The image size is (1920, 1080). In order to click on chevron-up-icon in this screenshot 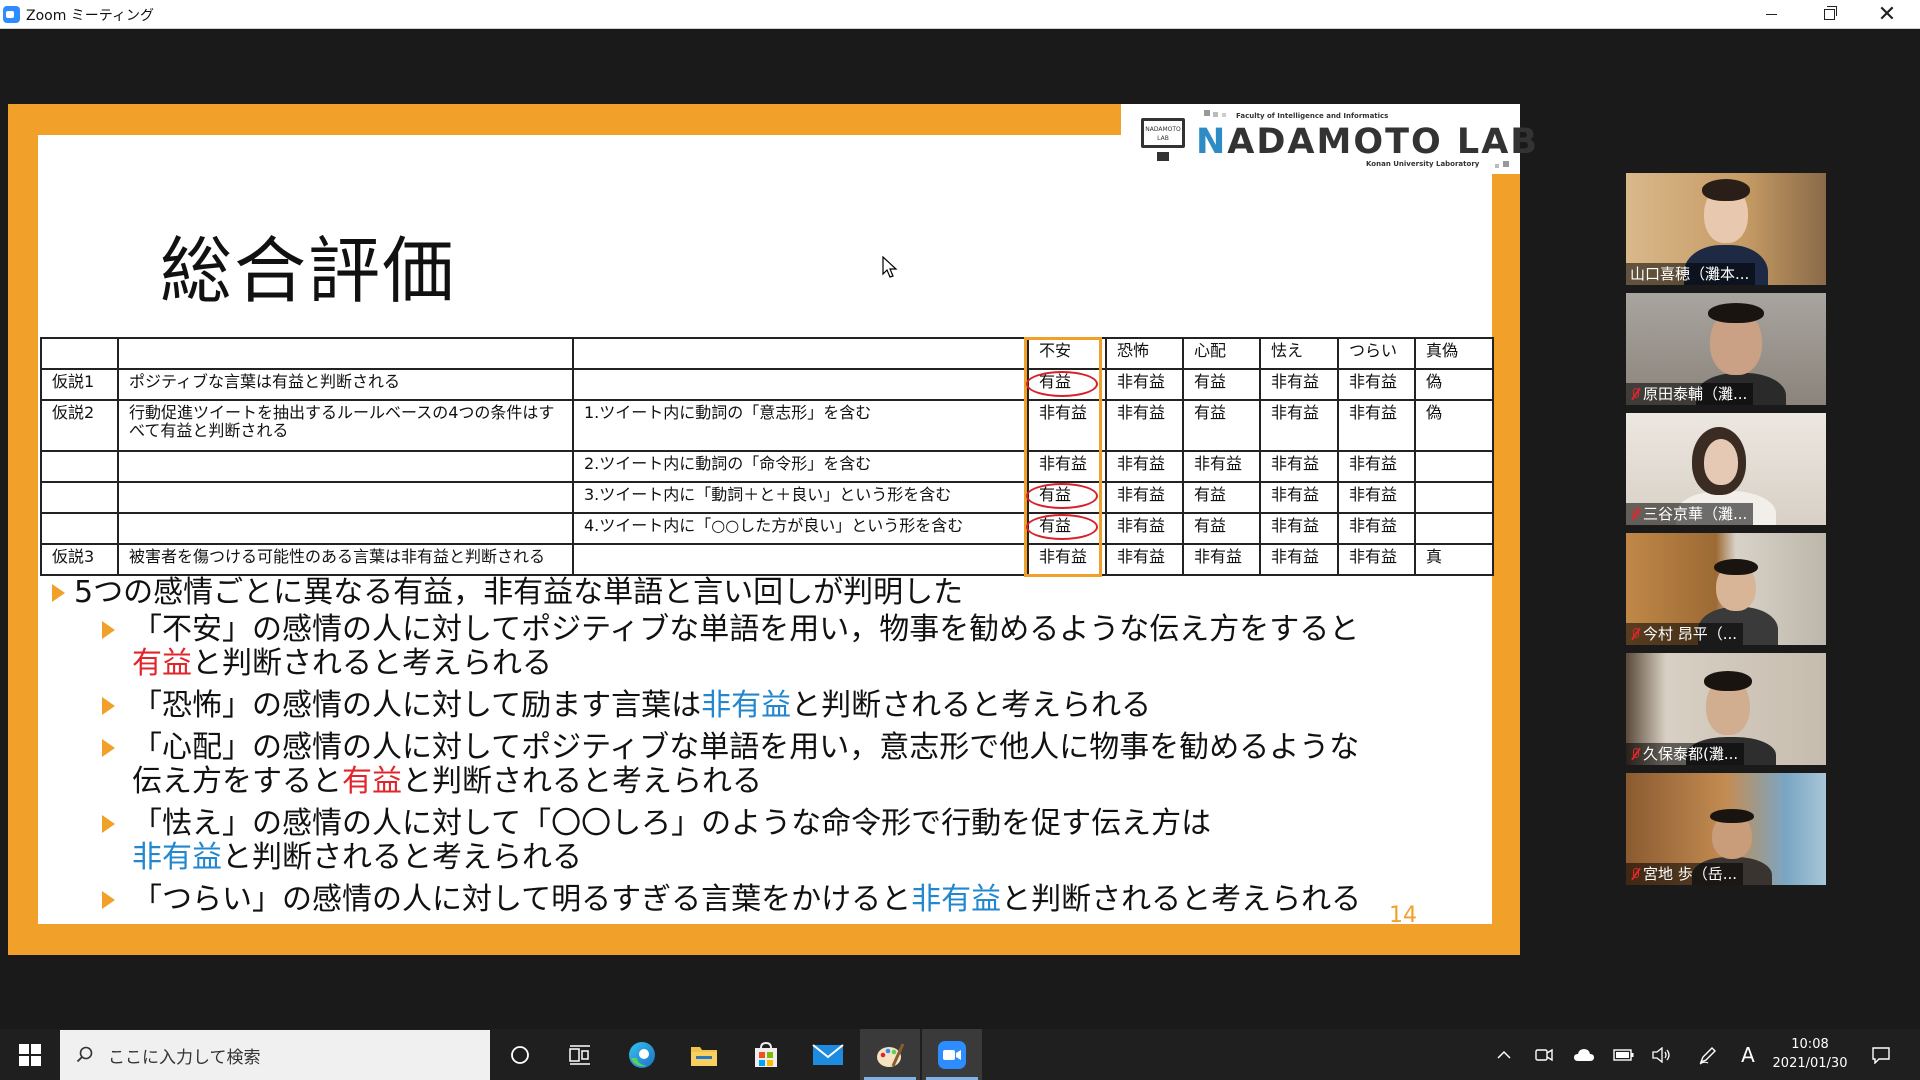, I will do `click(1504, 1054)`.